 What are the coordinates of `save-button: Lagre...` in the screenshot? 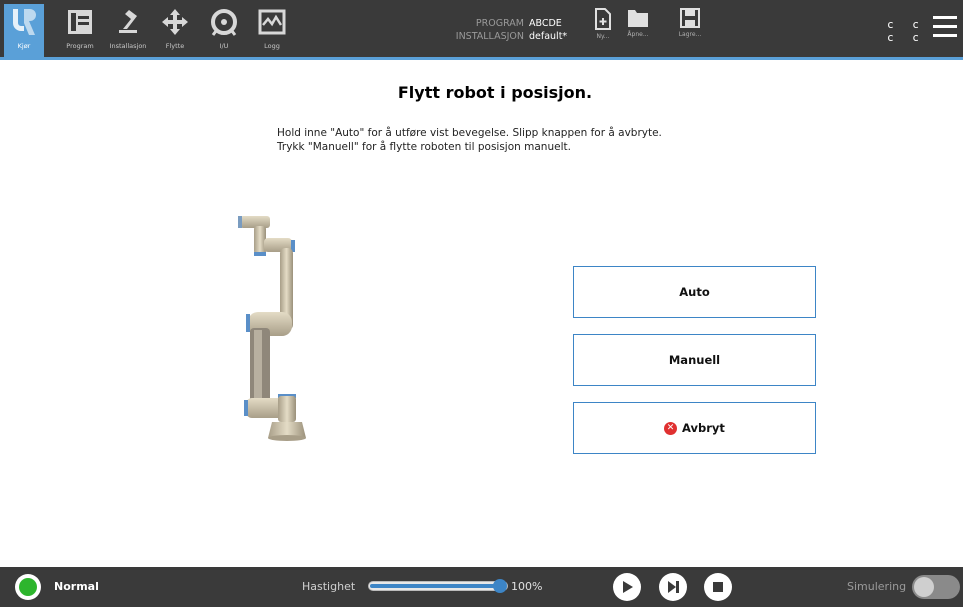 It's located at (690, 31).